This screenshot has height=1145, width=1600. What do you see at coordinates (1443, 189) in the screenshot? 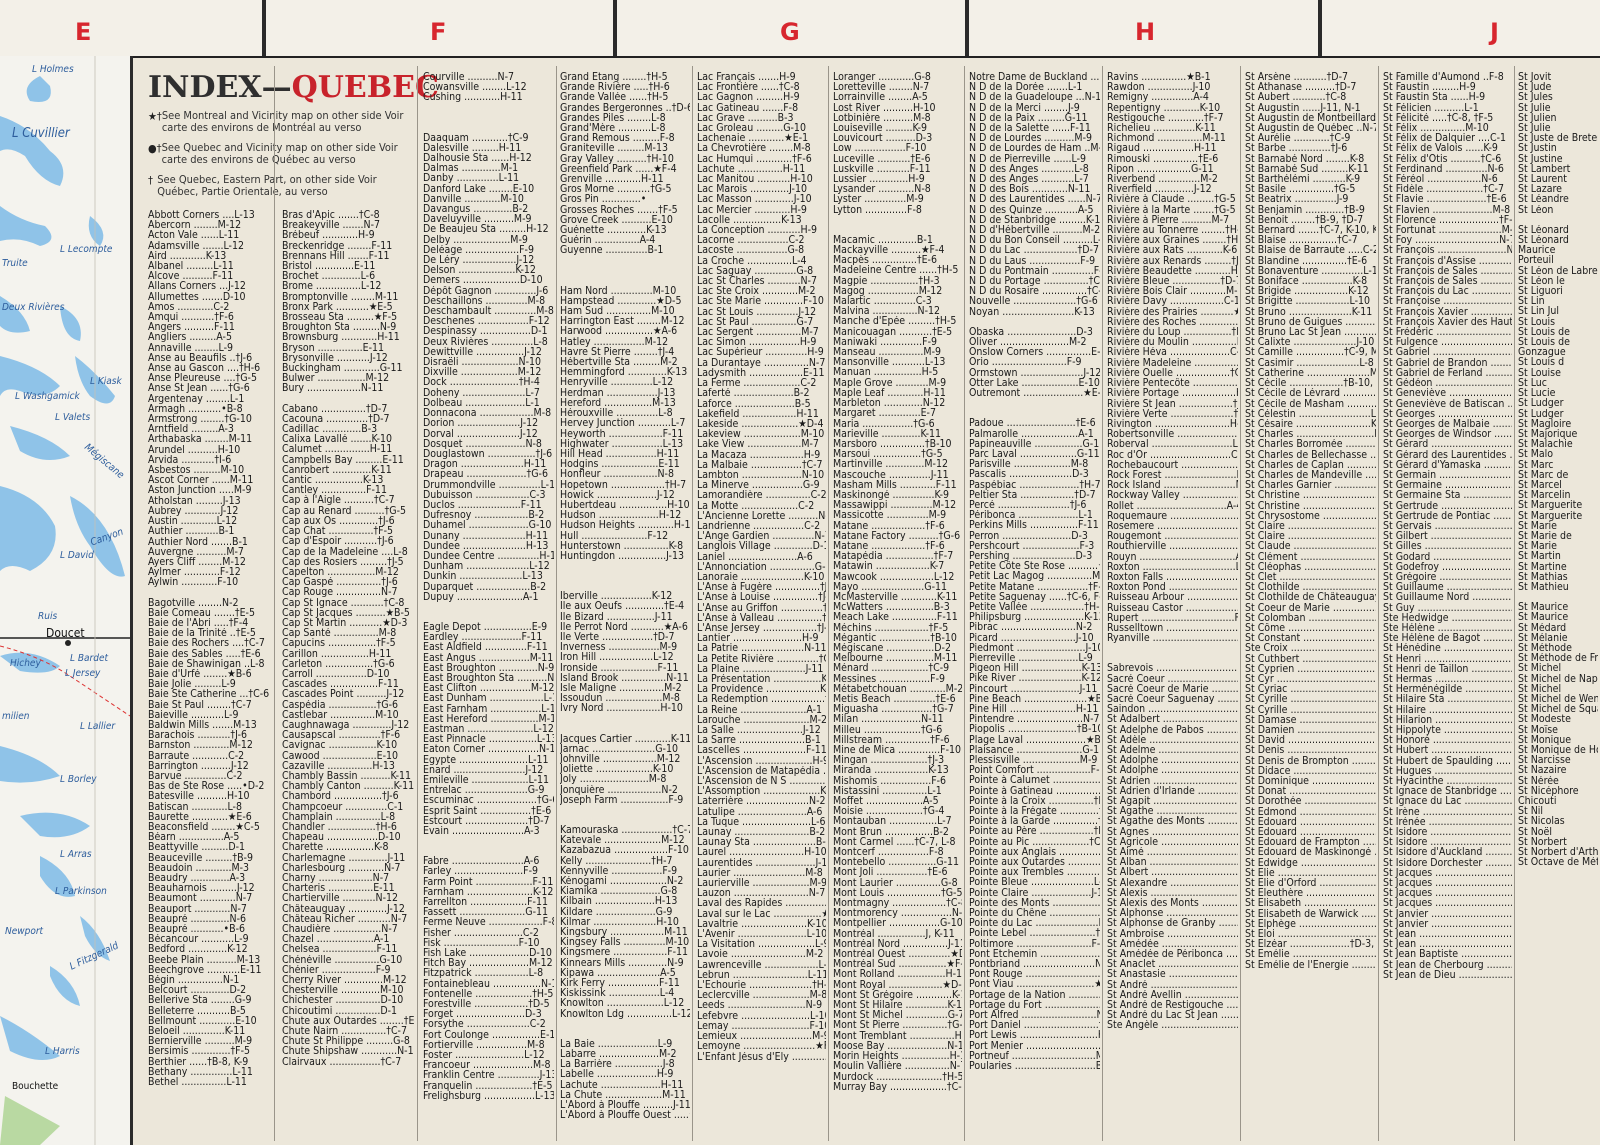
I see `index-entry: St Fidèle ...................†C-7` at bounding box center [1443, 189].